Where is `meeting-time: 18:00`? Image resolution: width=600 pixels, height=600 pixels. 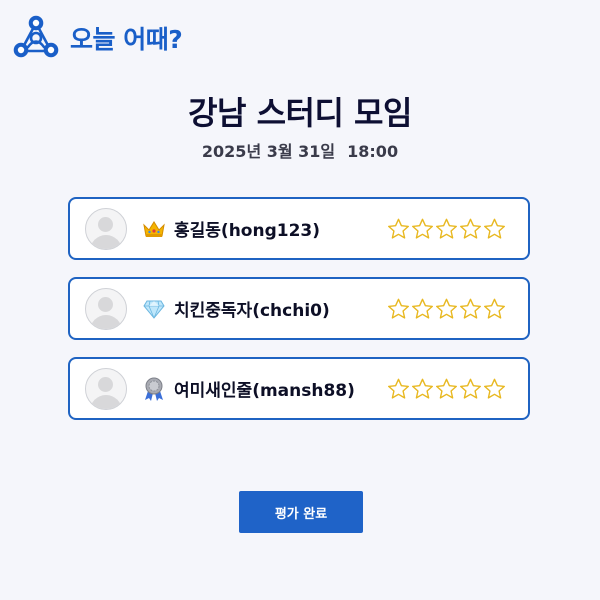
meeting-time: 18:00 is located at coordinates (373, 151).